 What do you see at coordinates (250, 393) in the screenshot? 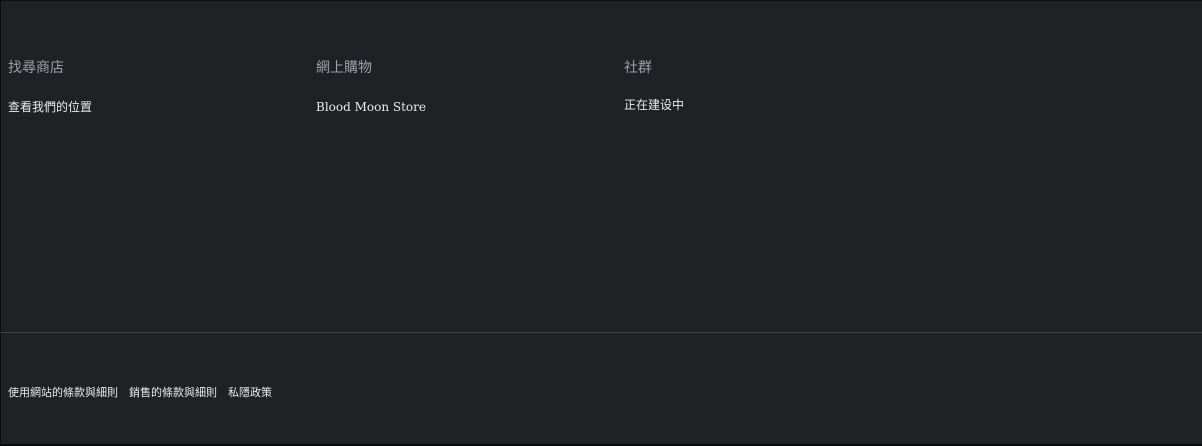
I see `privacy-policy-link: 私隱政策` at bounding box center [250, 393].